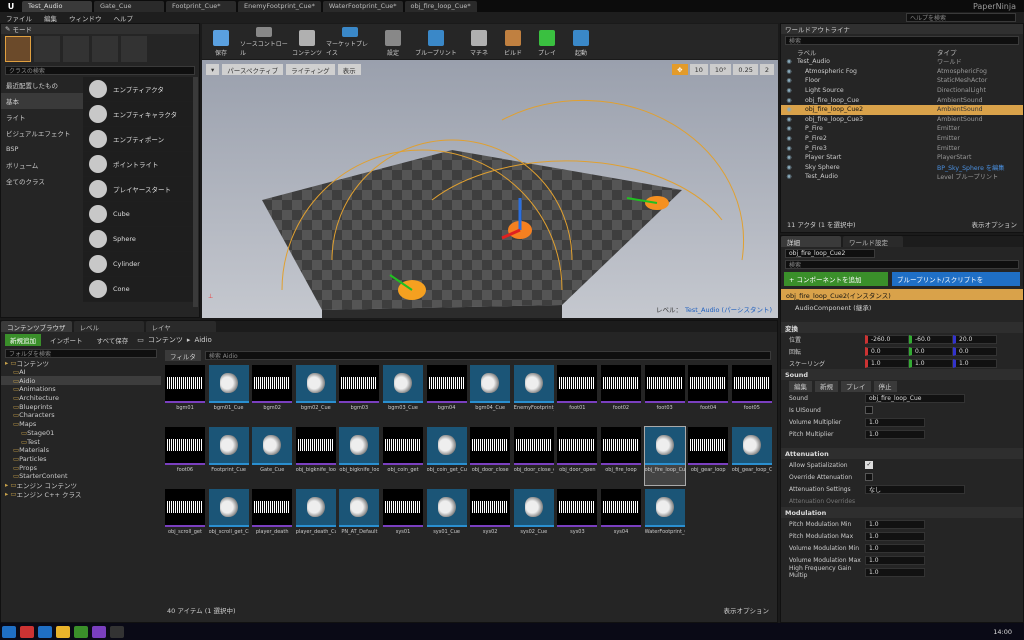 The width and height of the screenshot is (1024, 640). Describe the element at coordinates (490, 394) in the screenshot. I see `asset-tile: bgm04_Cue` at that location.